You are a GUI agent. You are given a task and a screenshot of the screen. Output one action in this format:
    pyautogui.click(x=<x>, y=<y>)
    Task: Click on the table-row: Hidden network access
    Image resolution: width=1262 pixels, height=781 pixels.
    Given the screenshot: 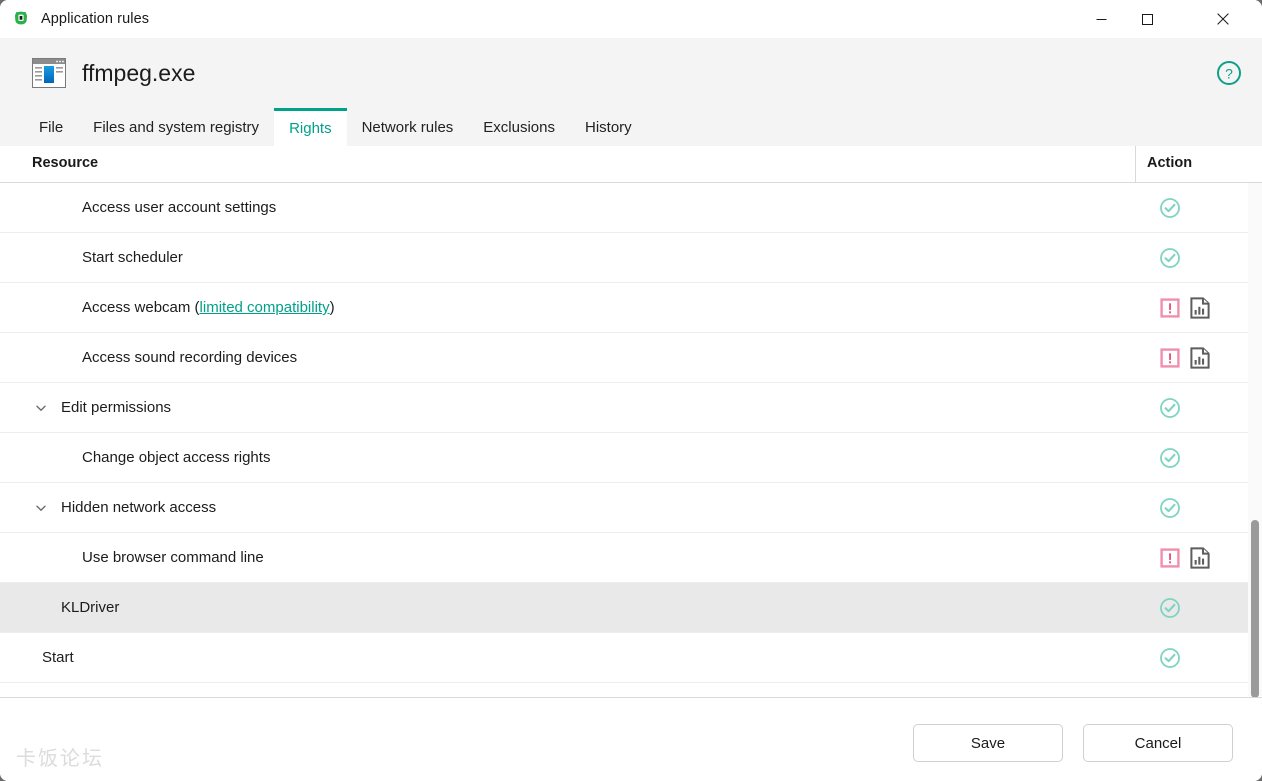 What is the action you would take?
    pyautogui.click(x=631, y=508)
    